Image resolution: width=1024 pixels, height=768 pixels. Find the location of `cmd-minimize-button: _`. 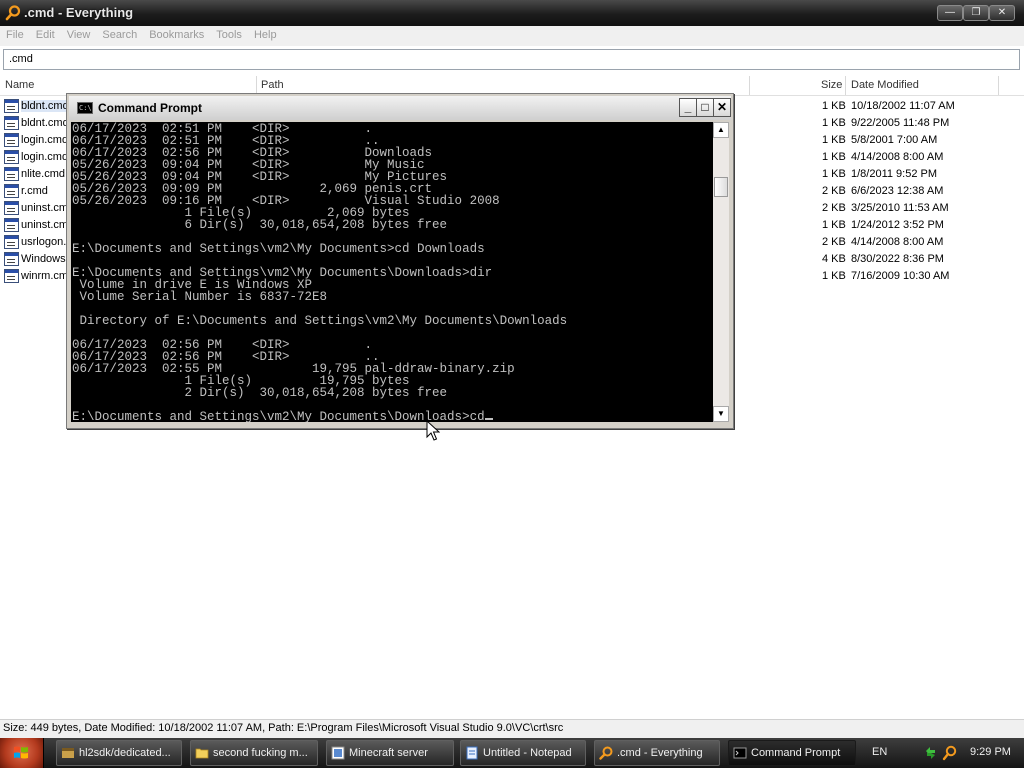

cmd-minimize-button: _ is located at coordinates (688, 107).